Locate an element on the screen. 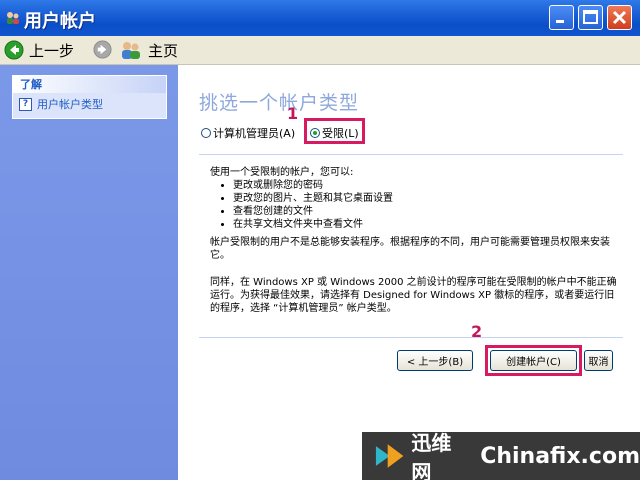  user-accounts-icon is located at coordinates (13, 18).